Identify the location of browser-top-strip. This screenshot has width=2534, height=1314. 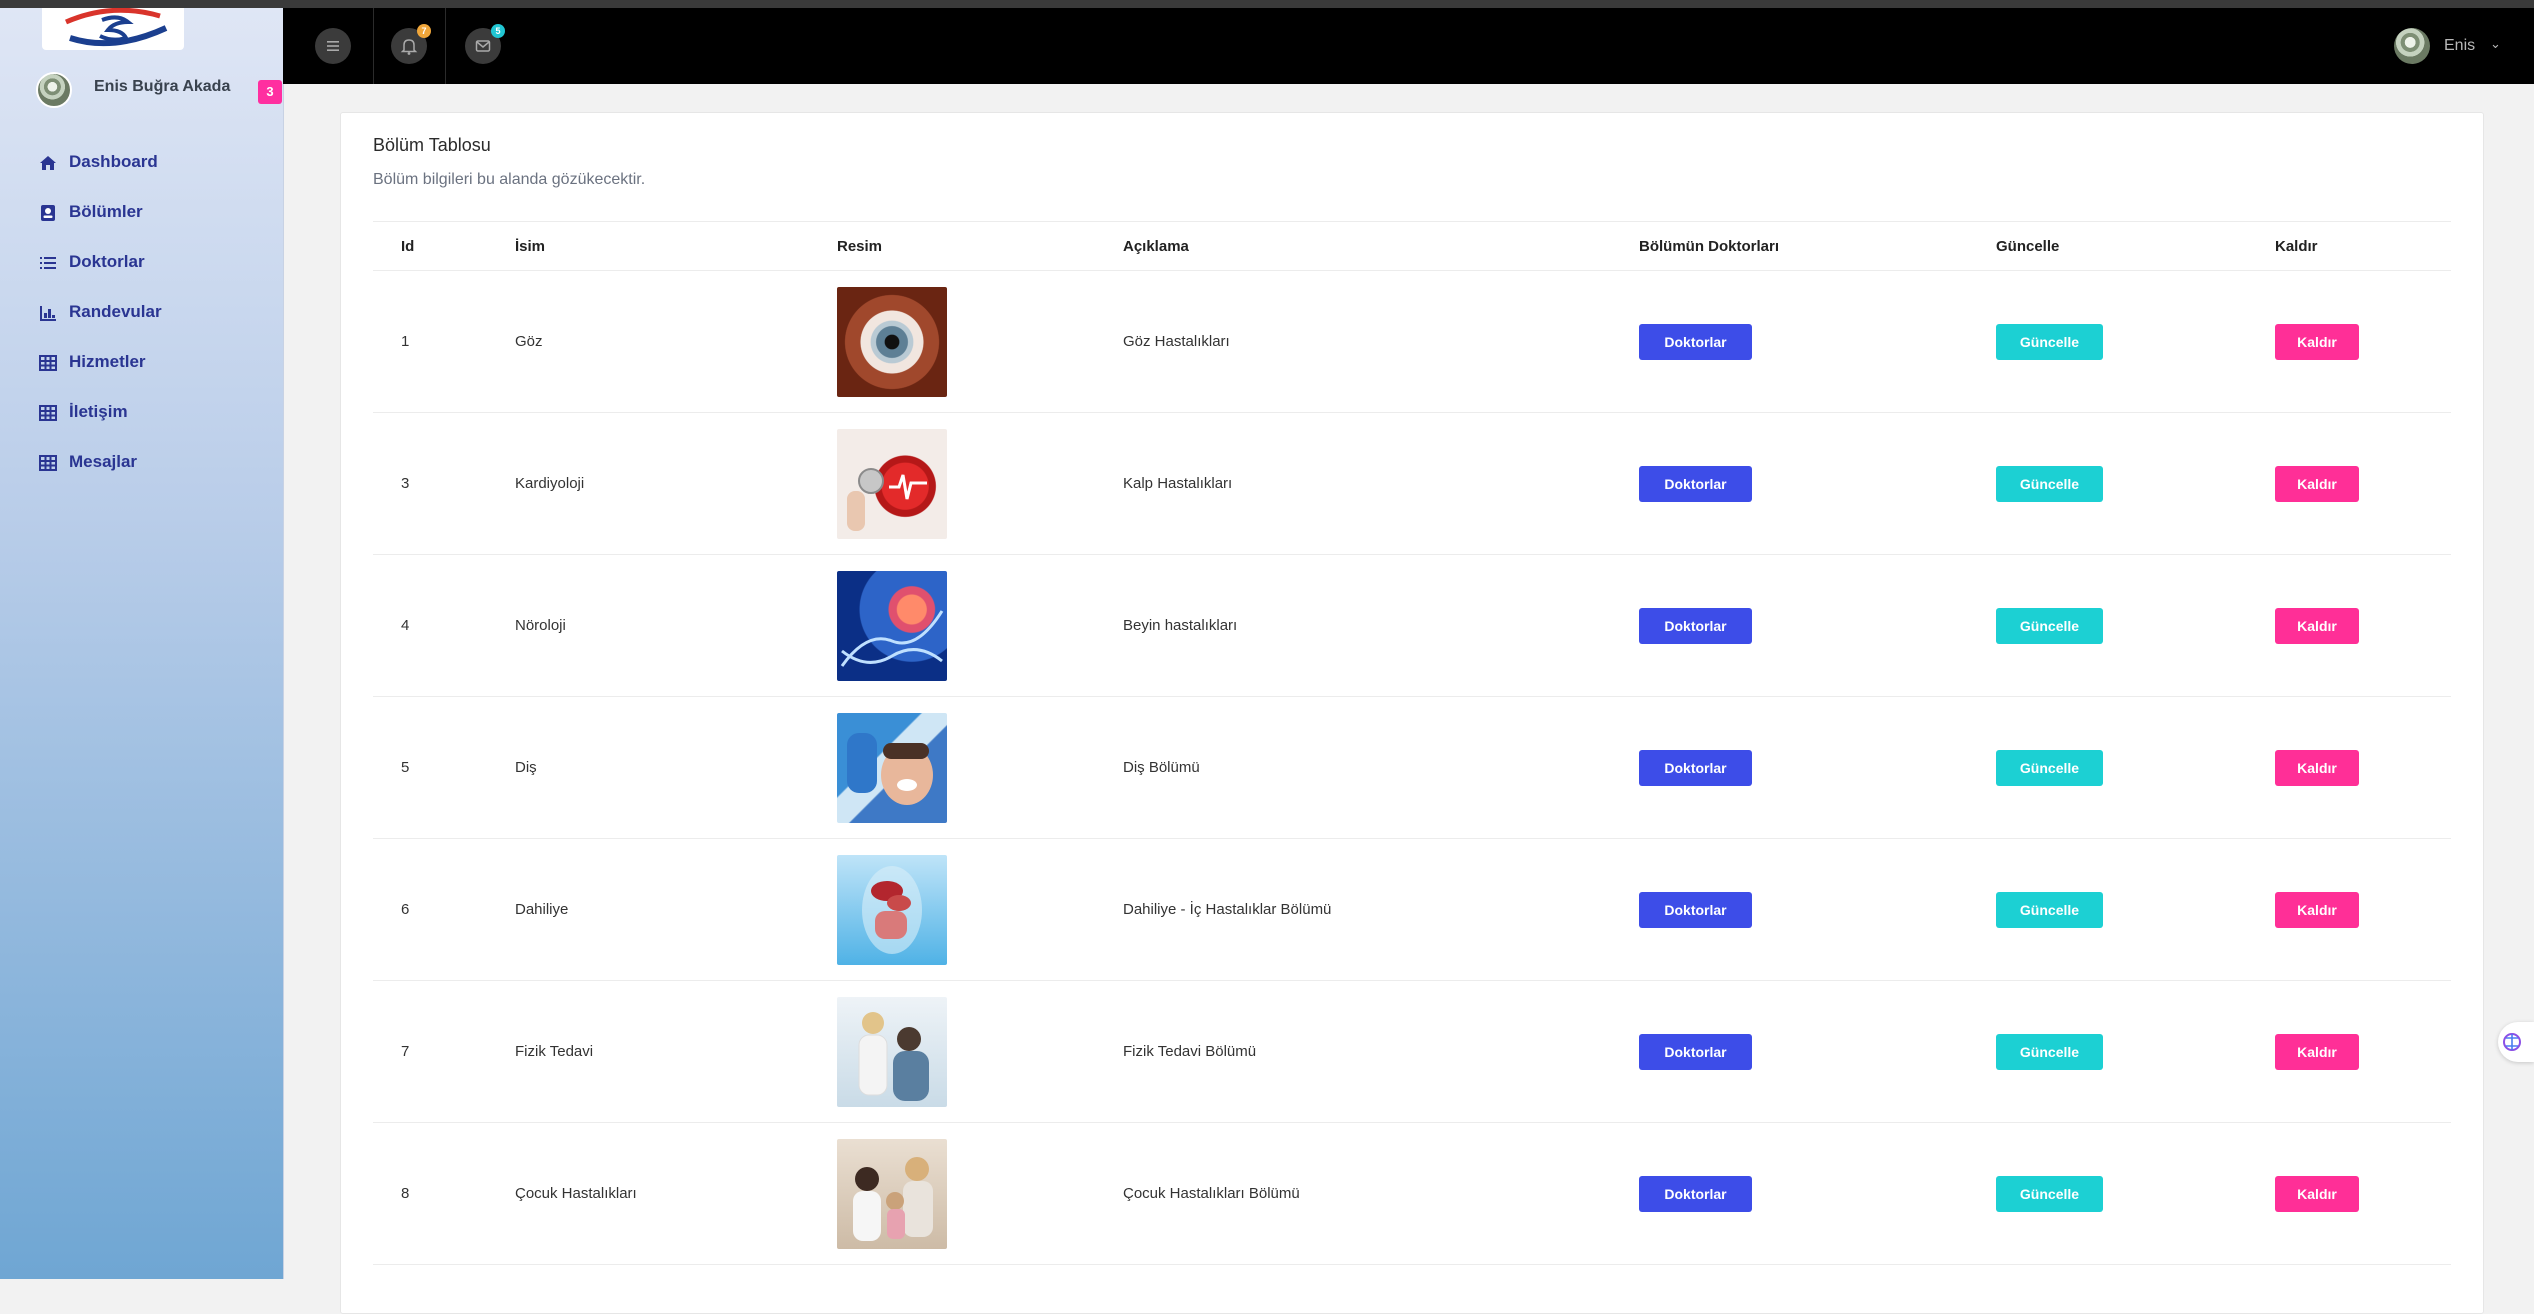
(1267, 4).